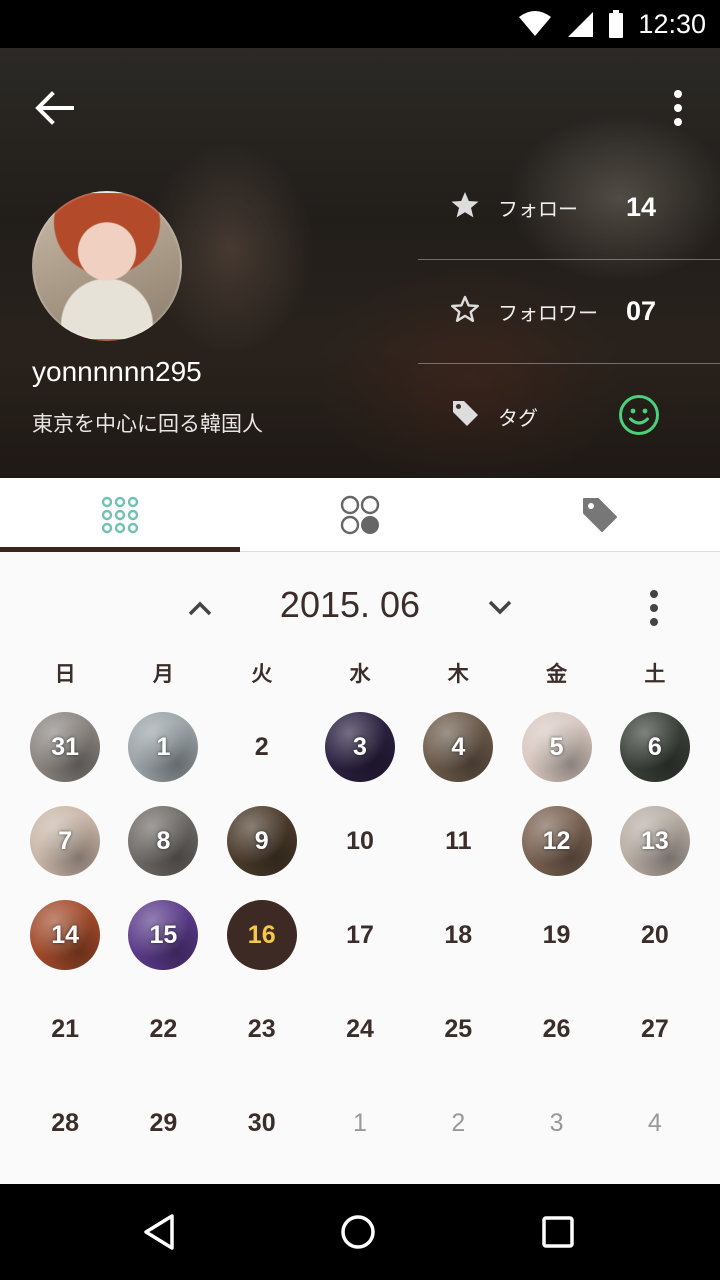 The height and width of the screenshot is (1280, 720). I want to click on tab-calendar, so click(120, 515).